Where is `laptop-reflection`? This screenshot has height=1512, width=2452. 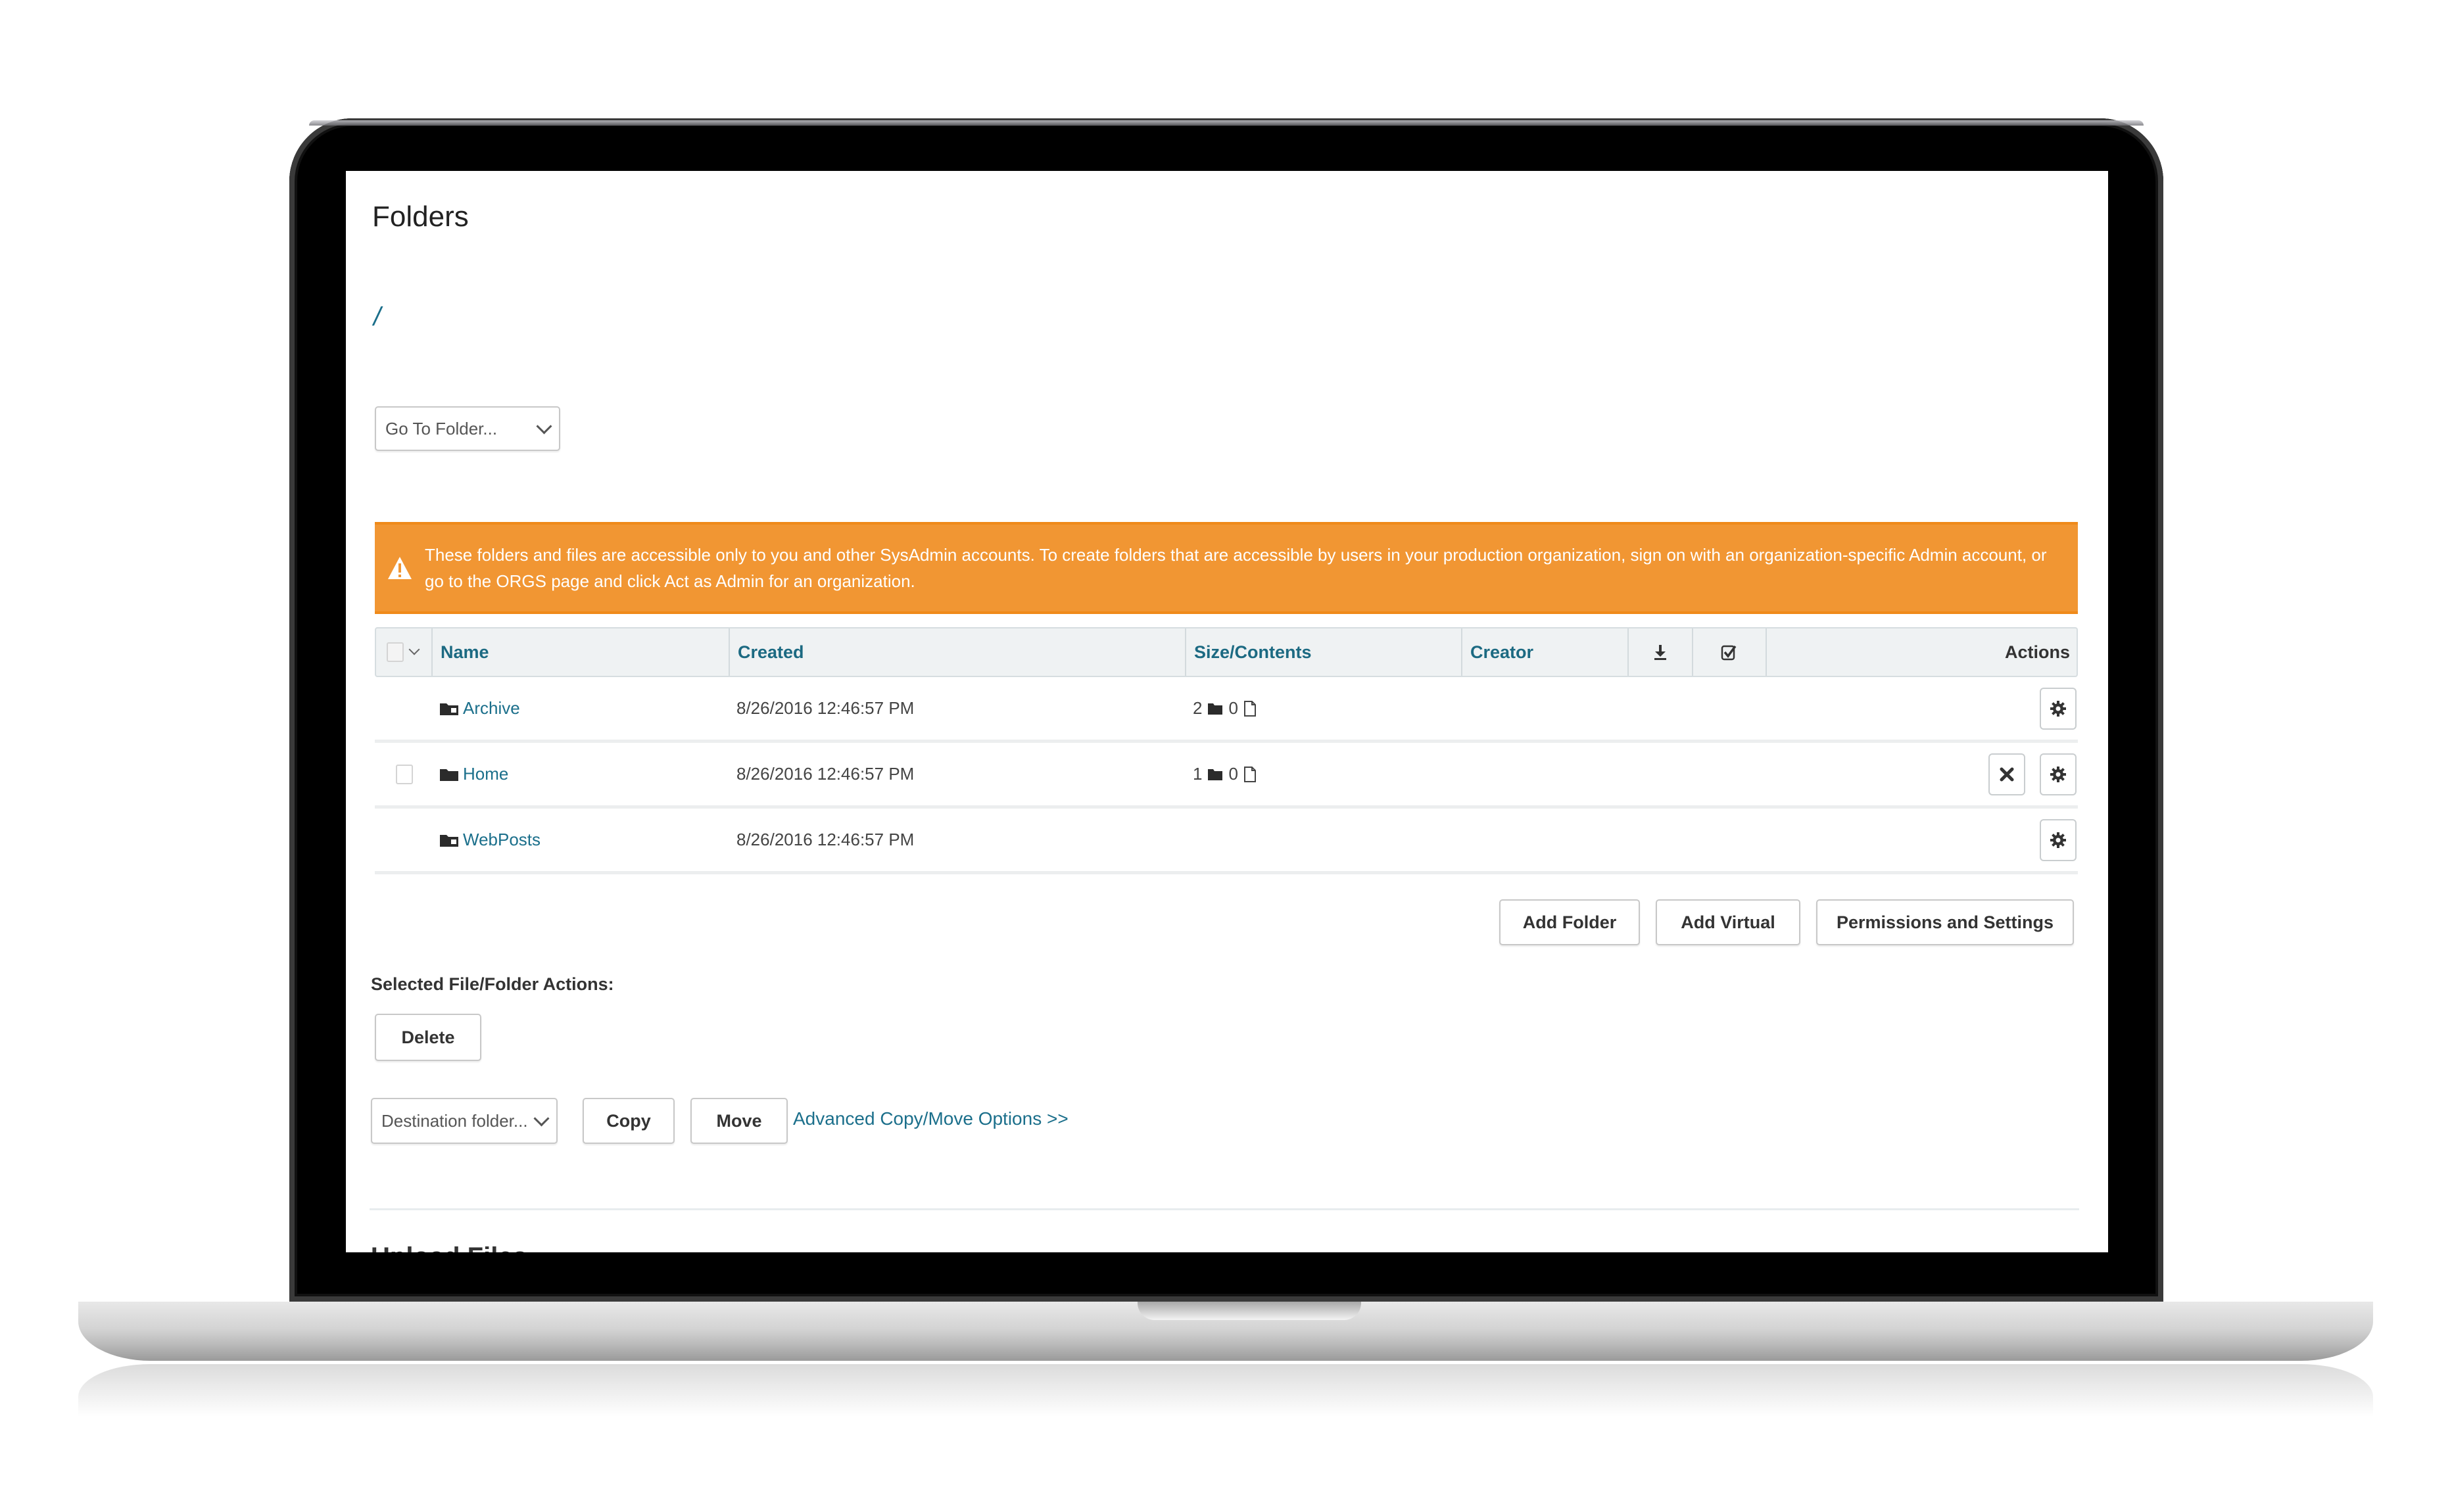 laptop-reflection is located at coordinates (1225, 1391).